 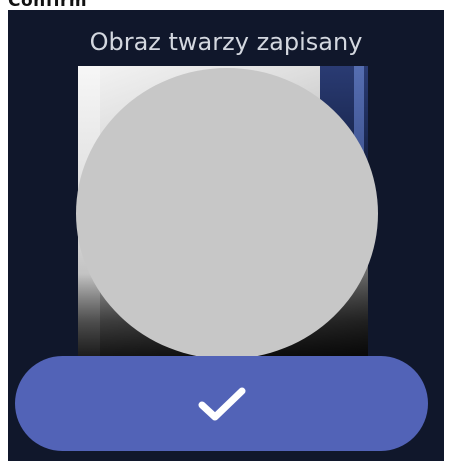 What do you see at coordinates (226, 42) in the screenshot?
I see `page-title: Obraz twarzy zapisany` at bounding box center [226, 42].